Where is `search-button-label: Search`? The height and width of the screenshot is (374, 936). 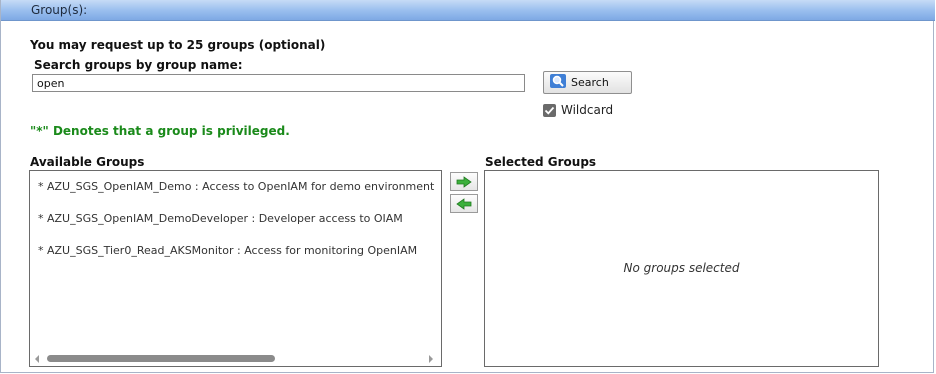 search-button-label: Search is located at coordinates (590, 82).